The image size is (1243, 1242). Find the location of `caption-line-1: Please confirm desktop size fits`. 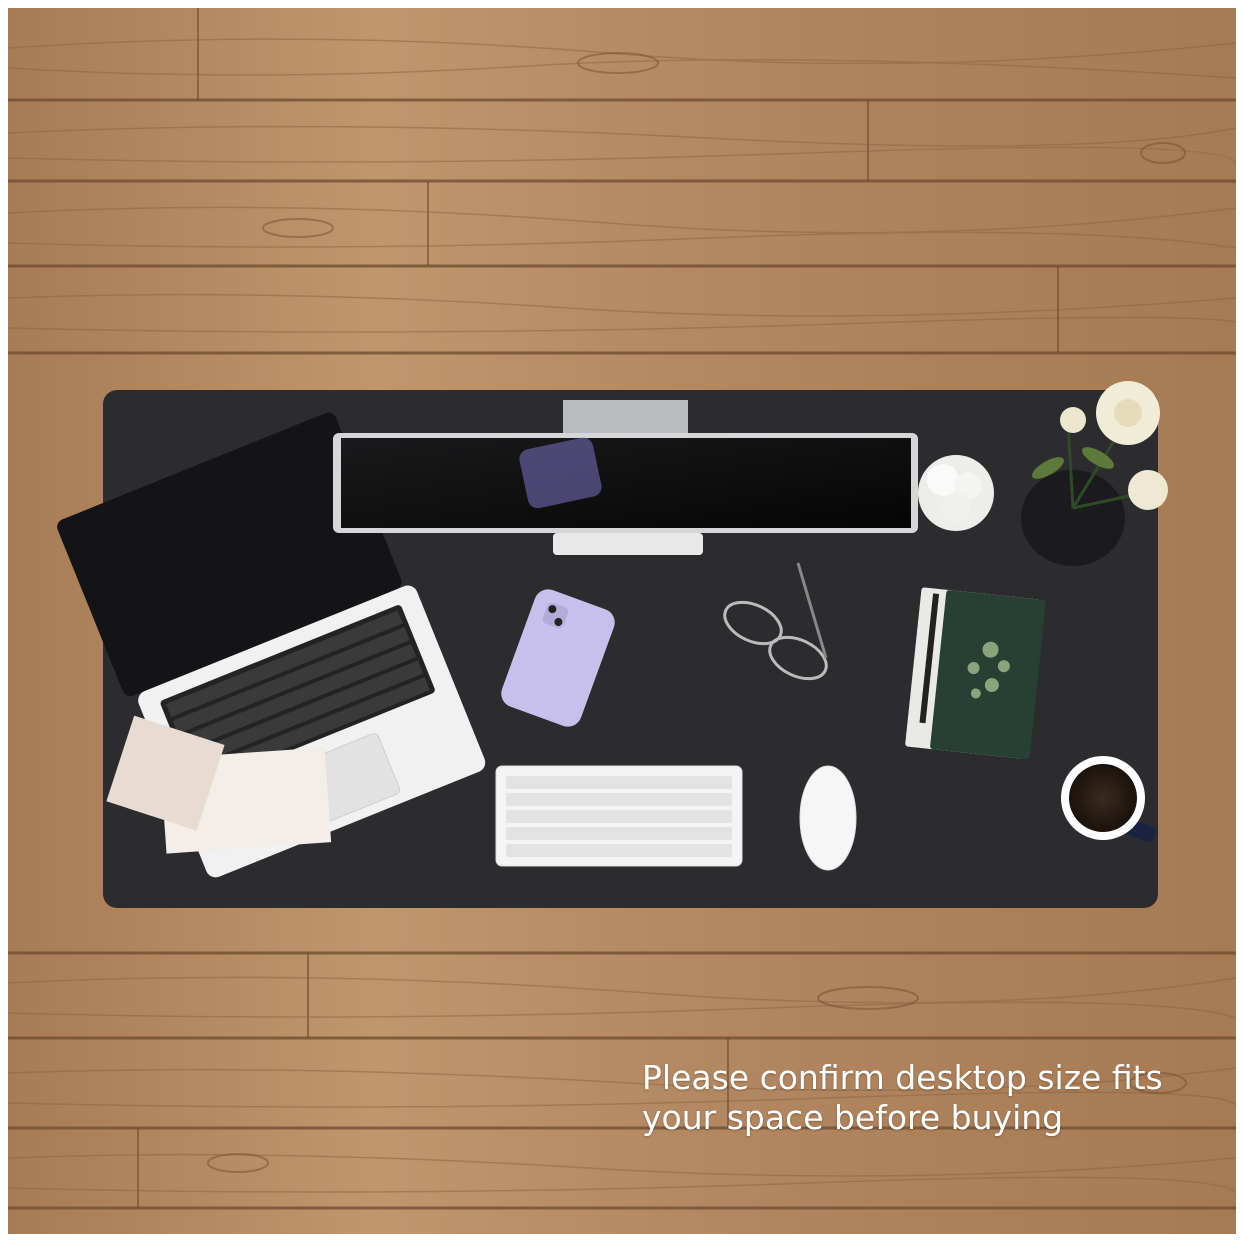

caption-line-1: Please confirm desktop size fits is located at coordinates (902, 1077).